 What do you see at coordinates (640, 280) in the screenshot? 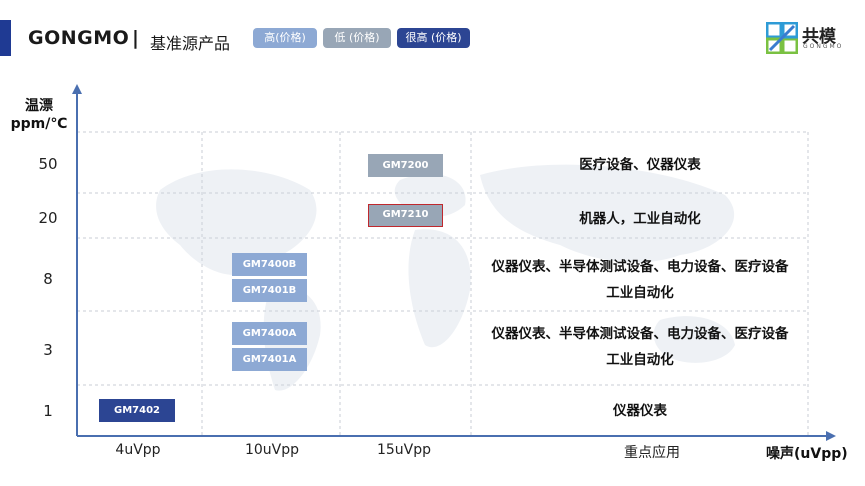
I see `application-row-8: 仪器仪表、半导体测试设备、电力设备、医疗设备 工业自动化` at bounding box center [640, 280].